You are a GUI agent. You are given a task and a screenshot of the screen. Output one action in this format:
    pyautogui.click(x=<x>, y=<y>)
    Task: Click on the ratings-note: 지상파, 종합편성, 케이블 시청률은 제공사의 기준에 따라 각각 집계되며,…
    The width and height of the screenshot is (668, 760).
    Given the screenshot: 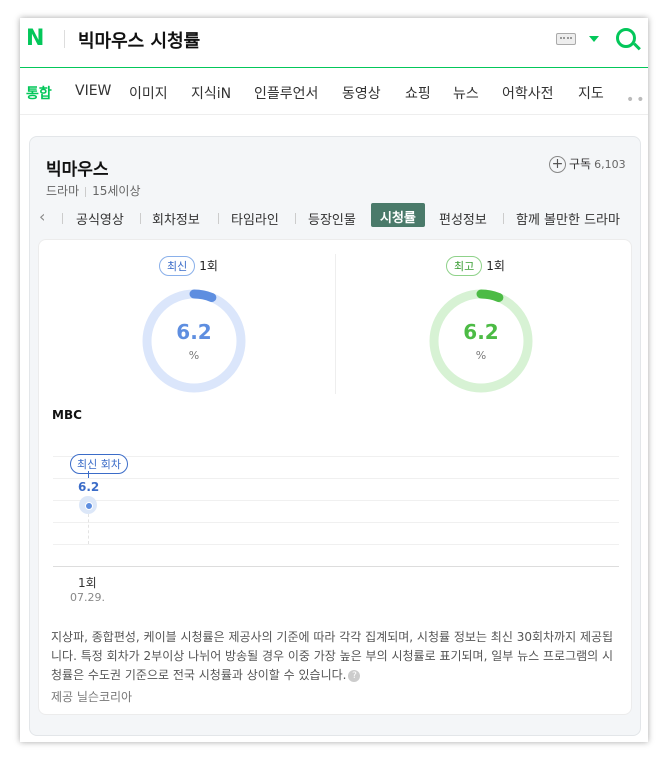 What is the action you would take?
    pyautogui.click(x=337, y=656)
    